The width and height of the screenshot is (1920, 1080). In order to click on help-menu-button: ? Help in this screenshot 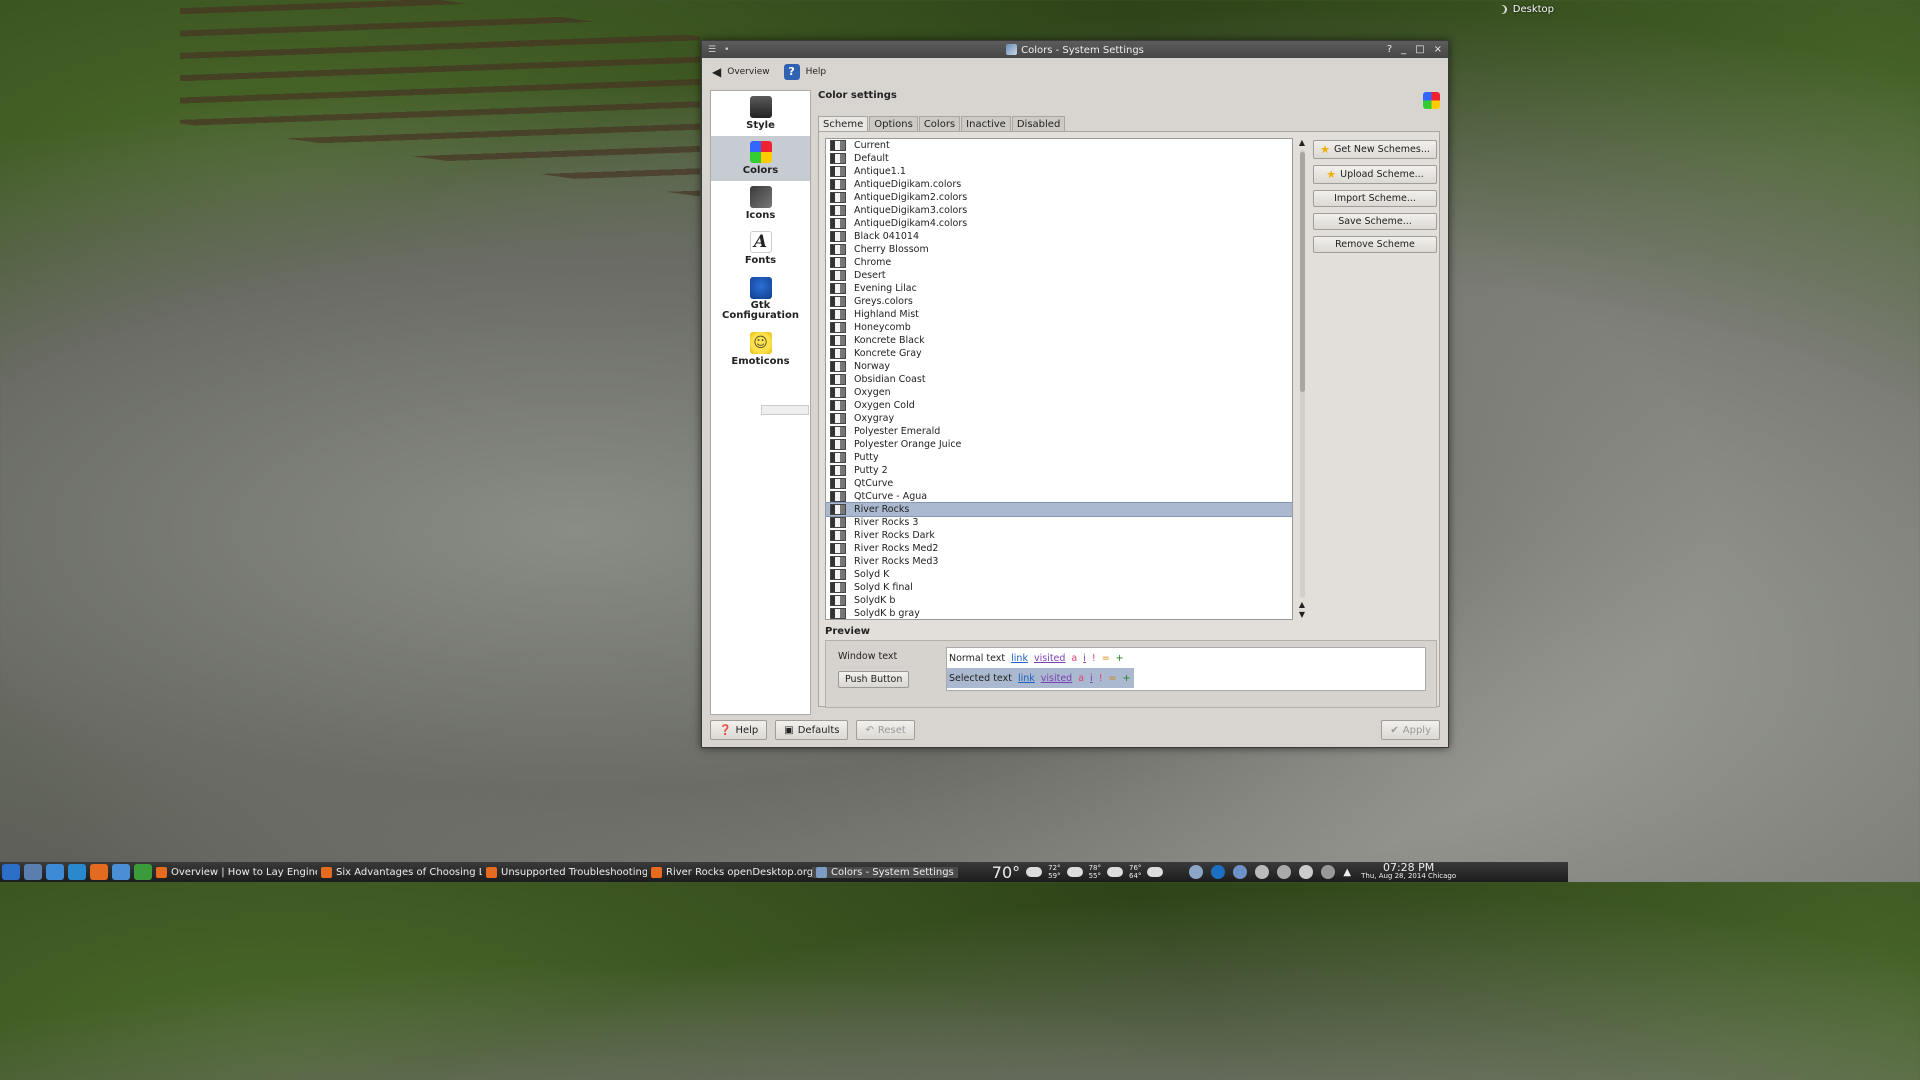, I will do `click(804, 72)`.